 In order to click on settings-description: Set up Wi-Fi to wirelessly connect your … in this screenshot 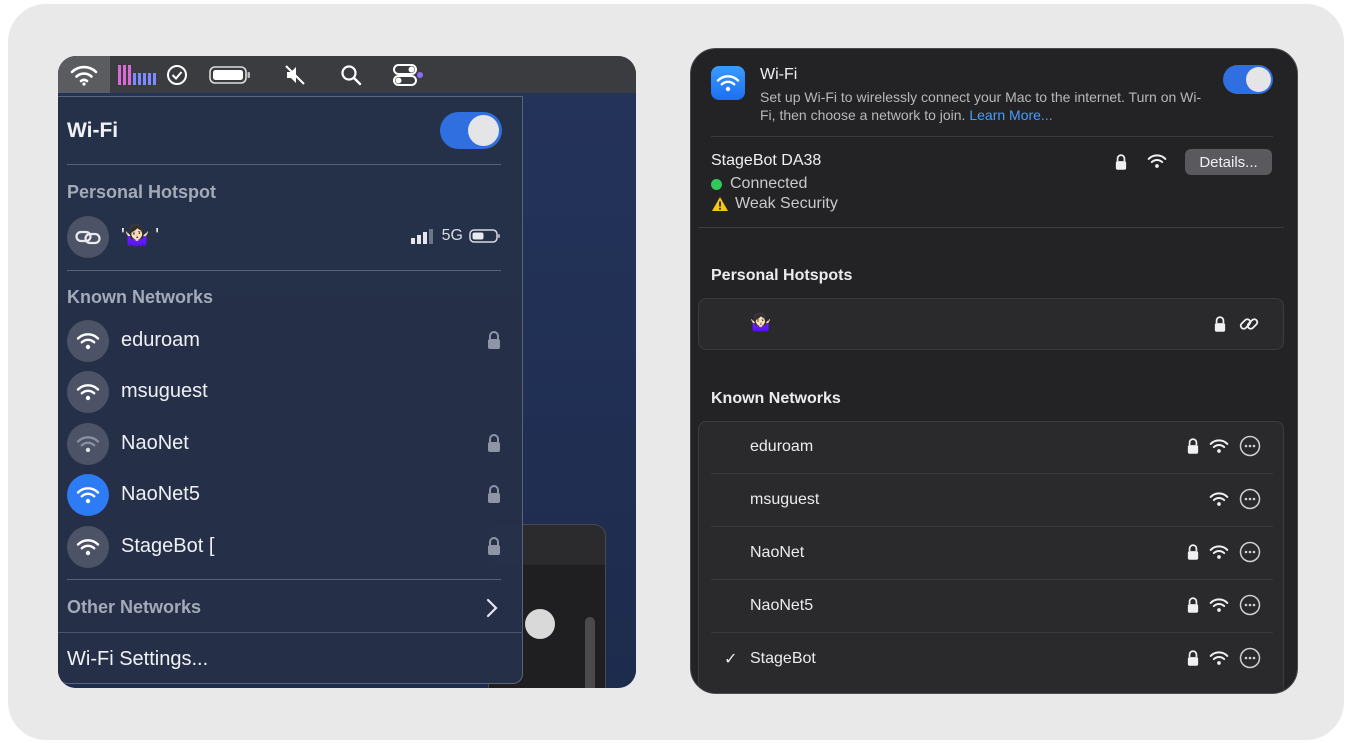, I will do `click(985, 106)`.